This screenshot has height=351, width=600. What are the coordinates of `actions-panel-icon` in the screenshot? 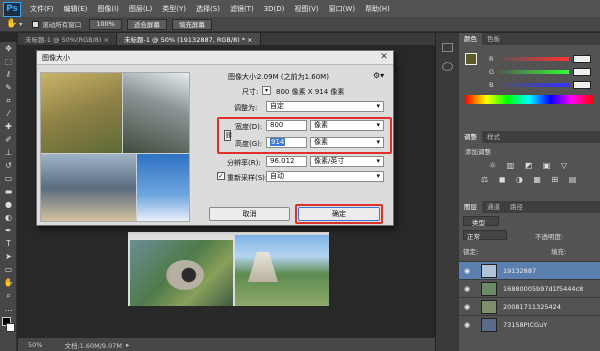 It's located at (447, 66).